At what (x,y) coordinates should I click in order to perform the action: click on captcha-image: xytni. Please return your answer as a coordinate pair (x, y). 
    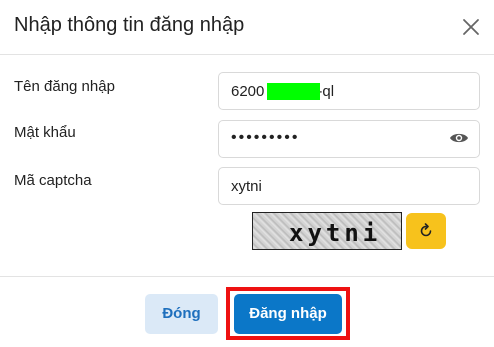
    Looking at the image, I should click on (327, 231).